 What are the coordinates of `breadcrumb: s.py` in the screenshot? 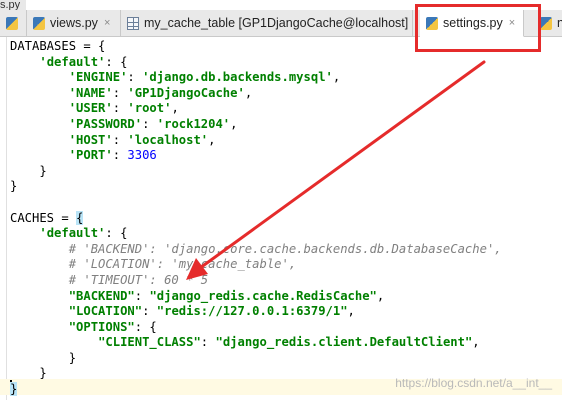 It's located at (13, 5).